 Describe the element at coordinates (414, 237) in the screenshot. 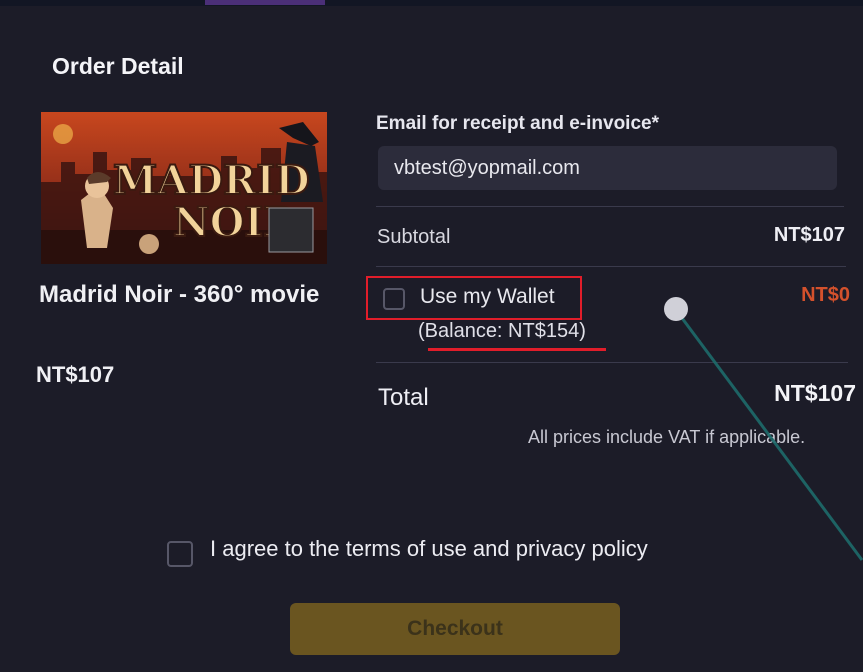

I see `subtotal-label: Subtotal` at that location.